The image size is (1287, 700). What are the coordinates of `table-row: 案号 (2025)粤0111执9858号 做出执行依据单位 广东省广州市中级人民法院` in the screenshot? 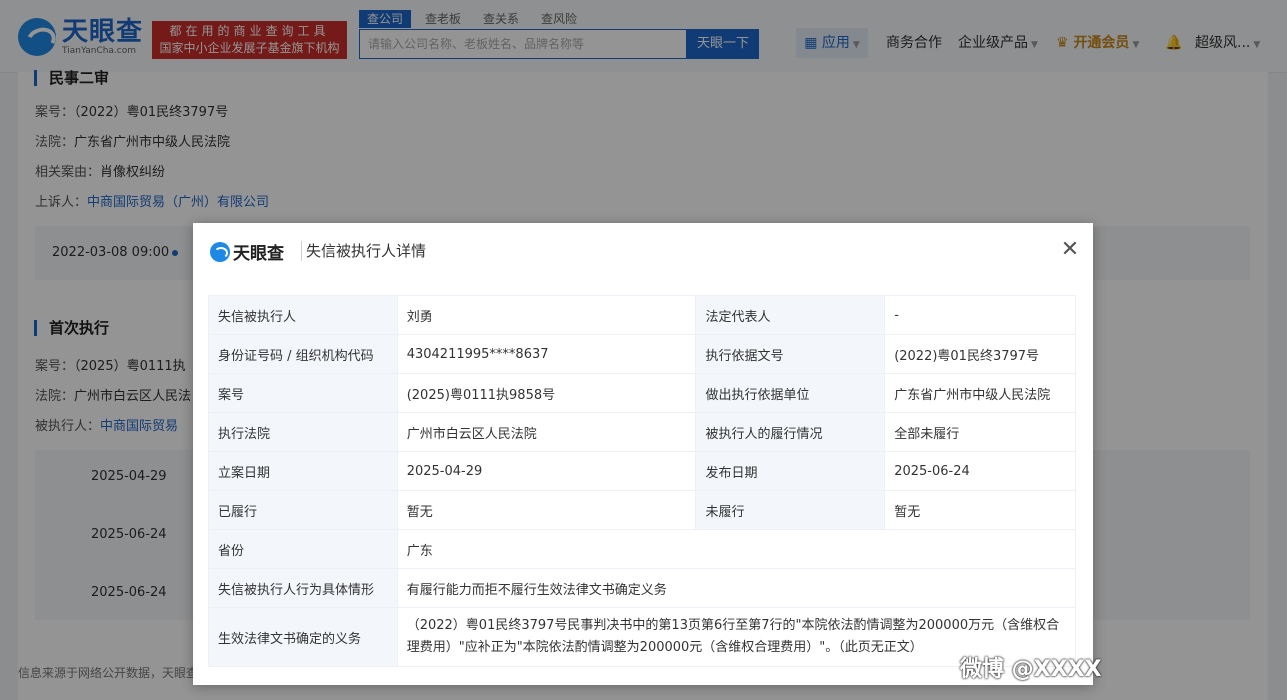 It's located at (642, 393).